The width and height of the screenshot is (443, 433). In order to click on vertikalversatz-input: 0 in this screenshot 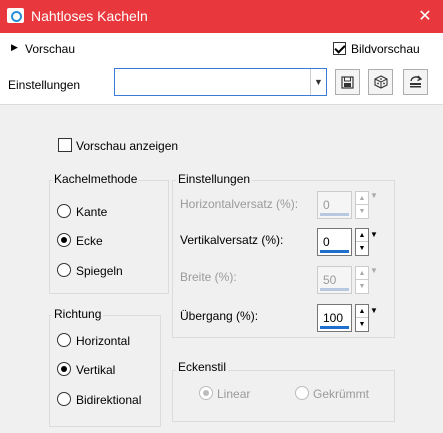, I will do `click(334, 242)`.